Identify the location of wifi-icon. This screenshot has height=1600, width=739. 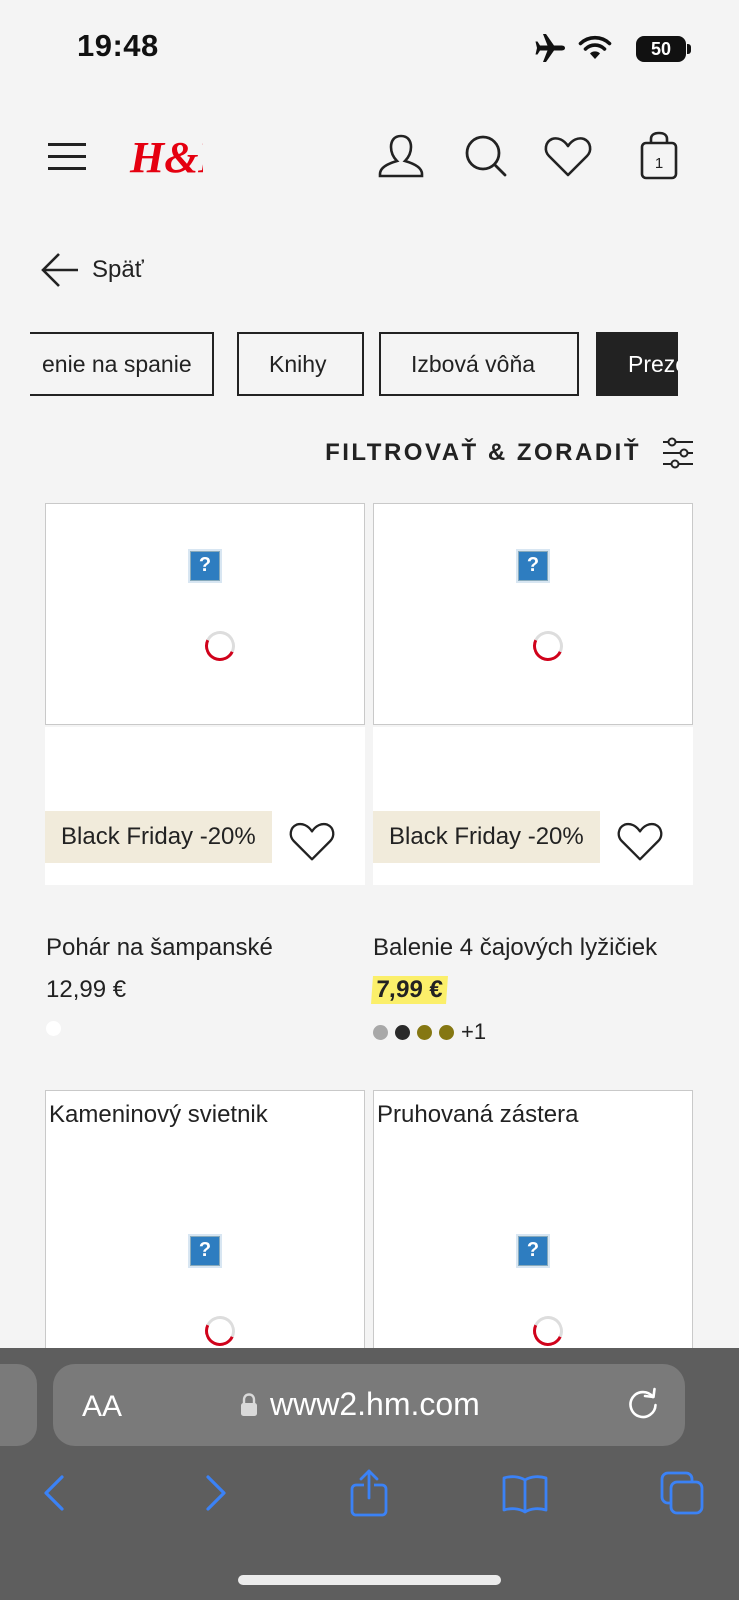
(595, 47).